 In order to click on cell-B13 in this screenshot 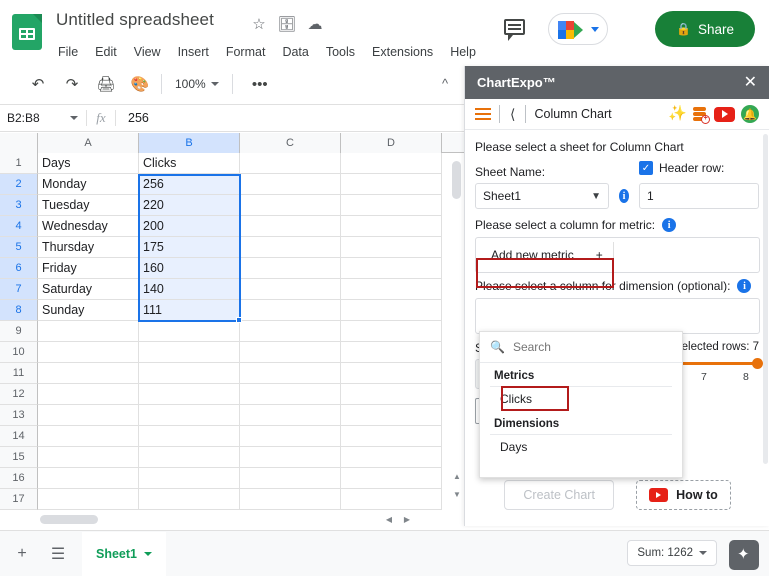, I will do `click(189, 415)`.